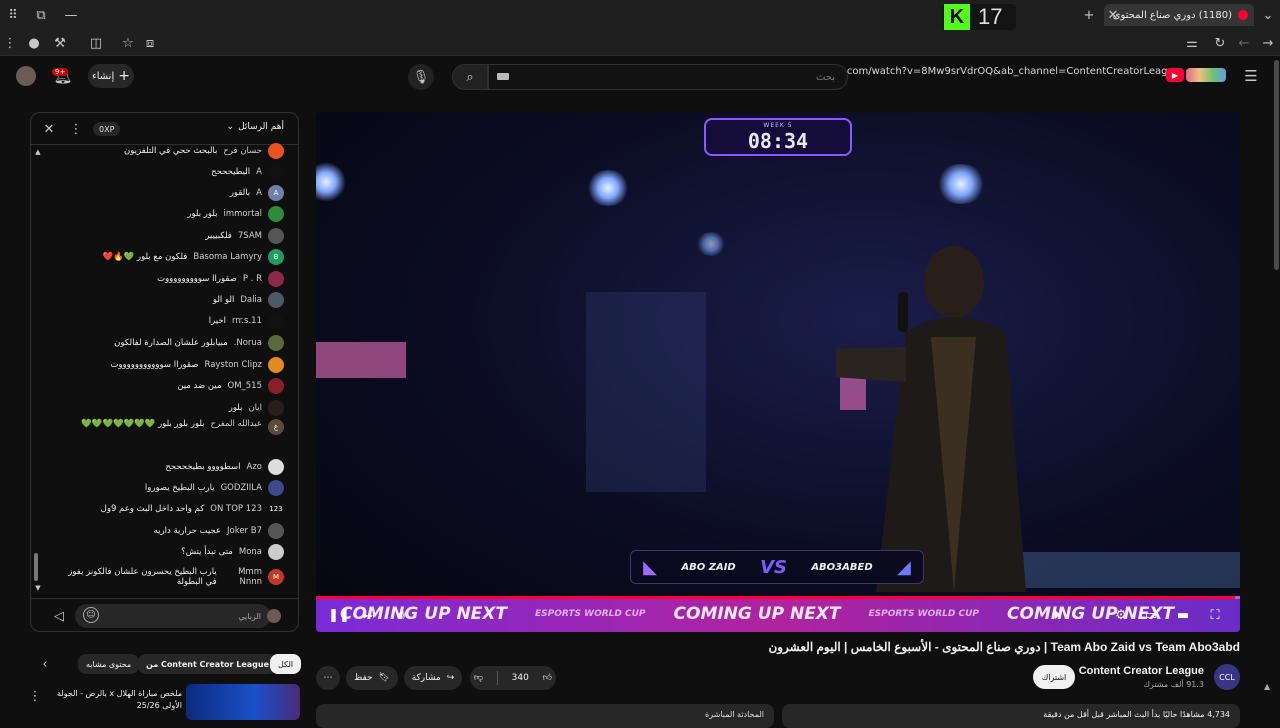 This screenshot has width=1280, height=728. Describe the element at coordinates (219, 531) in the screenshot. I see `chat-message: Joker B7 عجيب حرارية داريه` at that location.